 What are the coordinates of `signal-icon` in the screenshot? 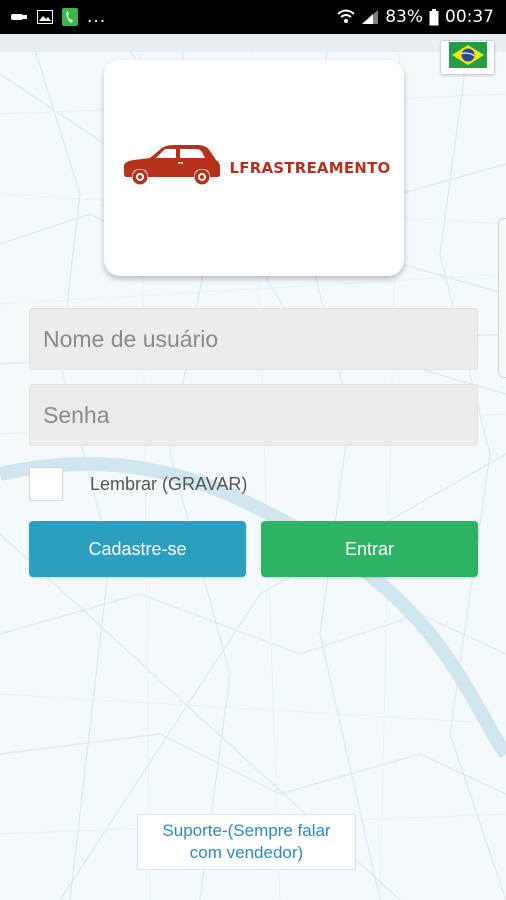 It's located at (370, 17).